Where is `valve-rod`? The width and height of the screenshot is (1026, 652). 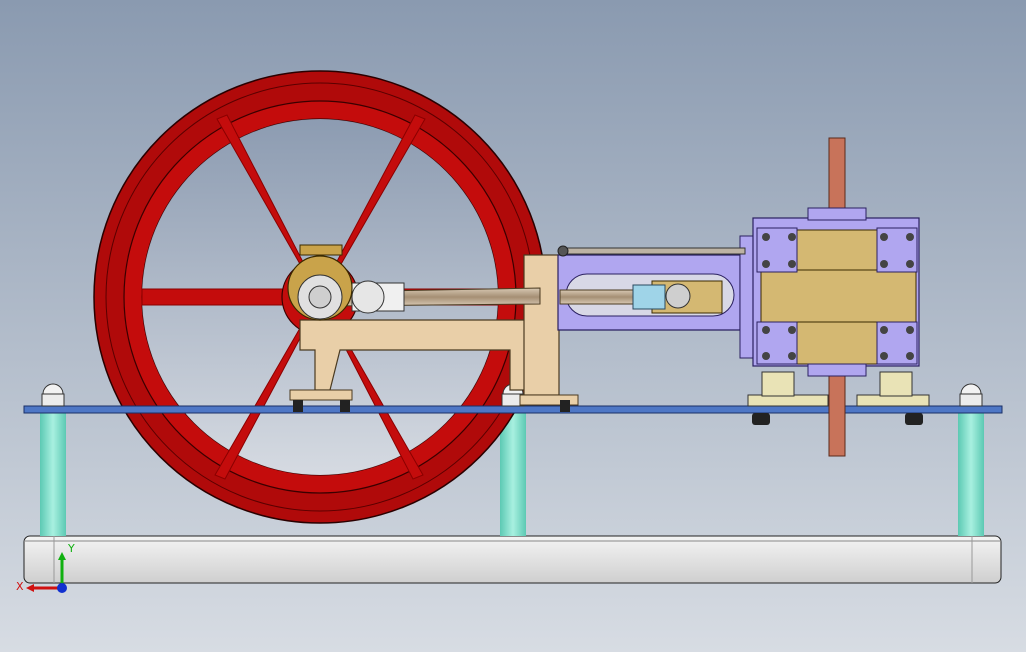 valve-rod is located at coordinates (651, 251).